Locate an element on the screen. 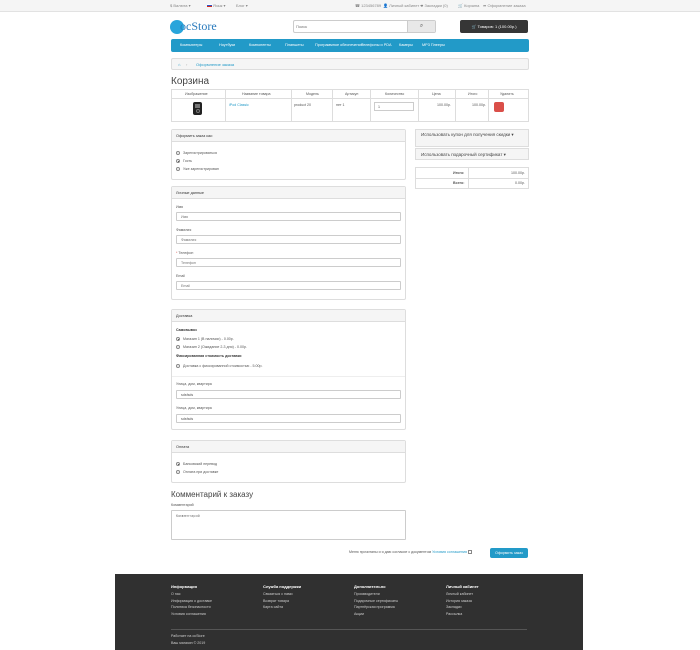 The height and width of the screenshot is (650, 700). terms-link: Условия соглашения is located at coordinates (449, 552).